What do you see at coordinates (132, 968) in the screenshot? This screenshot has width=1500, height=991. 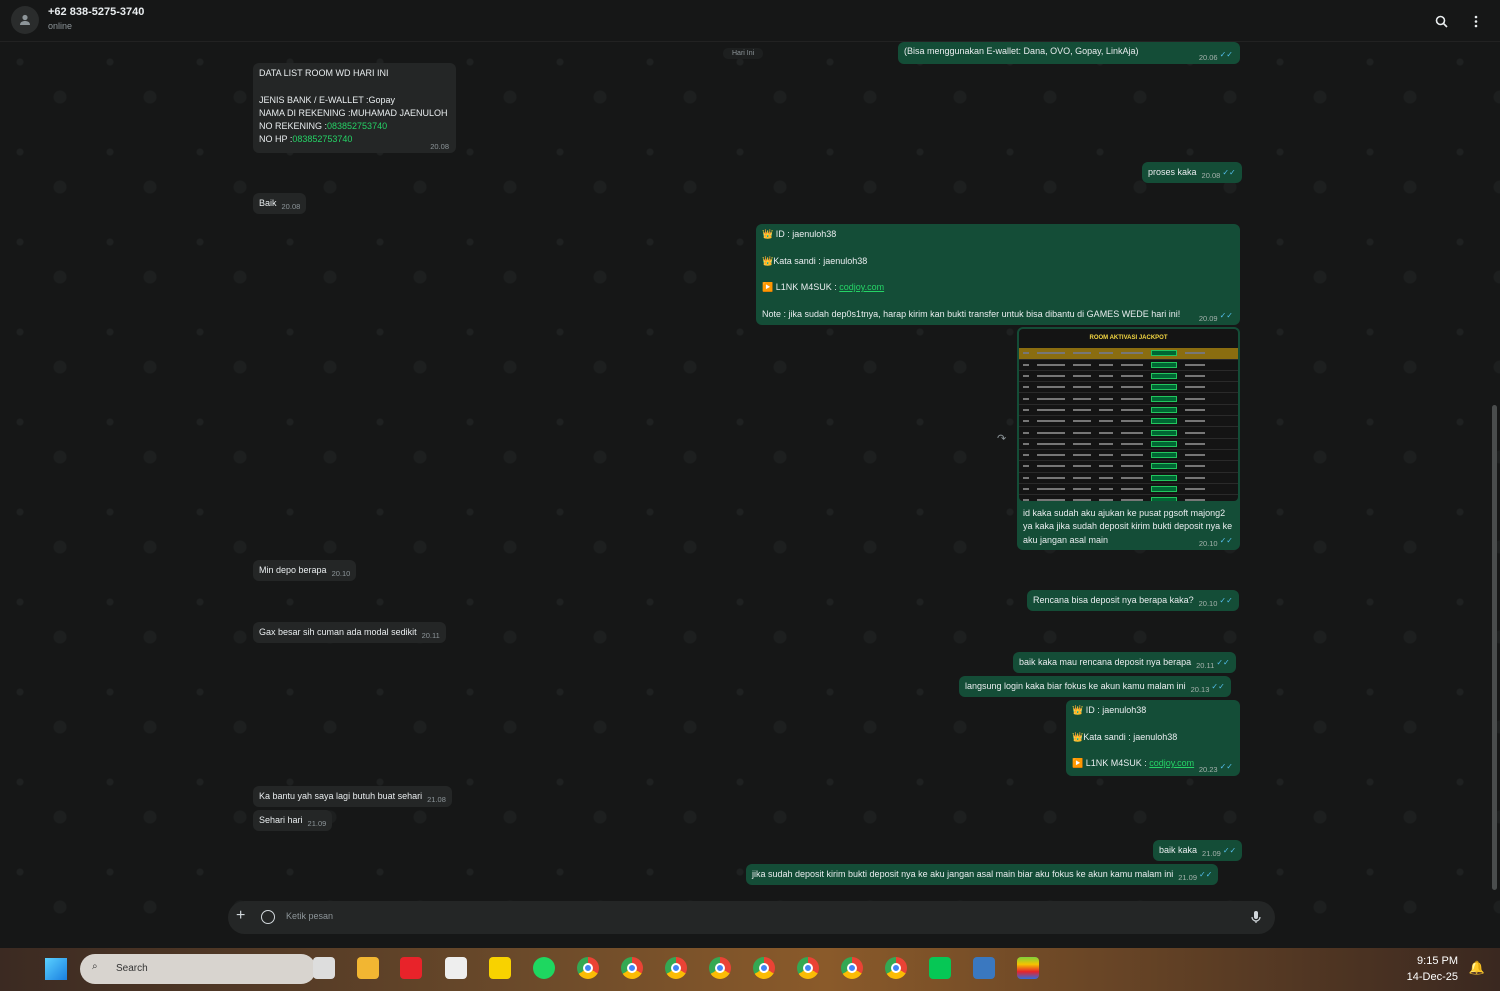 I see `search-label: Search` at bounding box center [132, 968].